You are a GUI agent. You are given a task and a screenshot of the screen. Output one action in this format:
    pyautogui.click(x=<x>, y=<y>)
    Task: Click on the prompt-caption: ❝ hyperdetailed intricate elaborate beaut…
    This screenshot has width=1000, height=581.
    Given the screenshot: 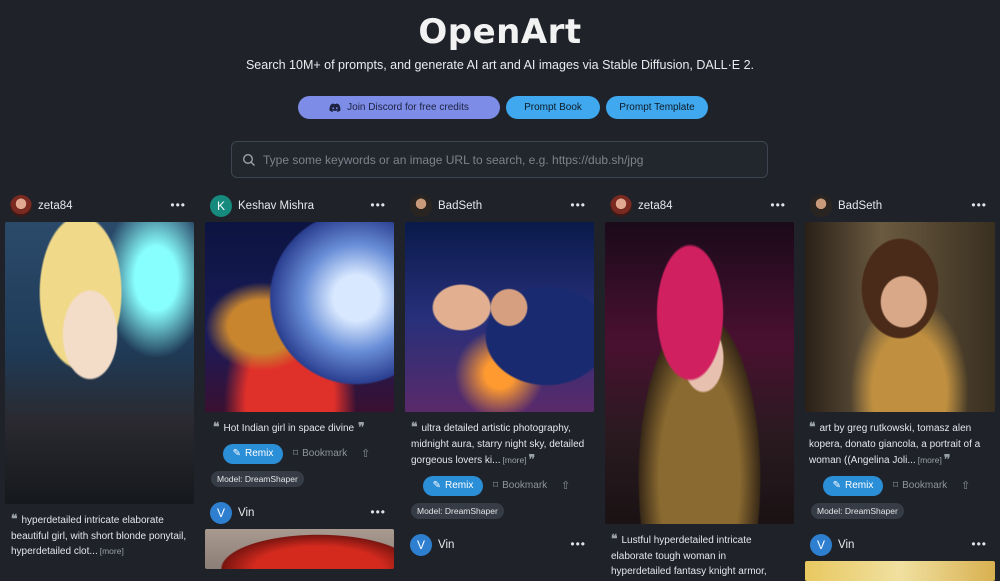 What is the action you would take?
    pyautogui.click(x=99, y=534)
    